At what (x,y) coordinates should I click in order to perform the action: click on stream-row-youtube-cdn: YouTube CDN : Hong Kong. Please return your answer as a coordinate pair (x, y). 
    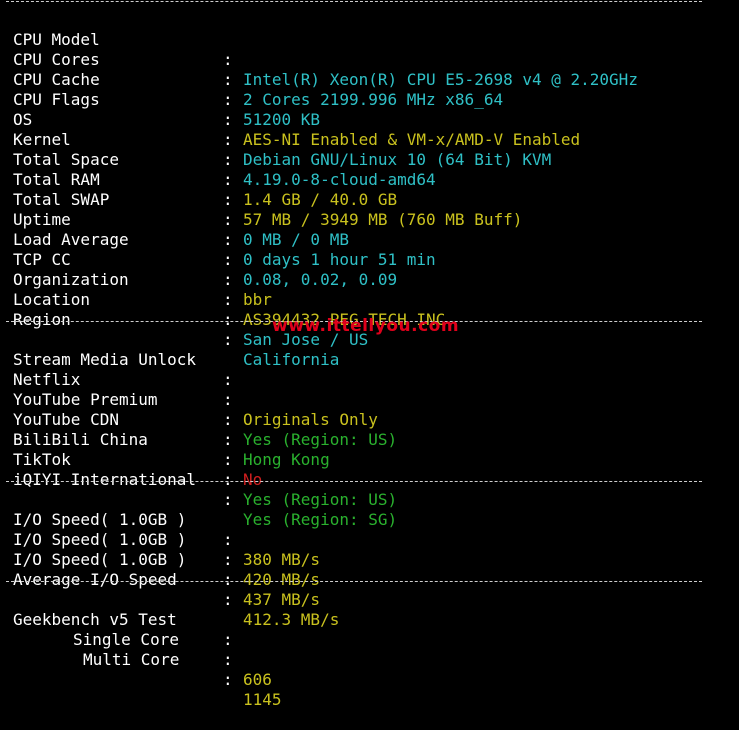
    Looking at the image, I should click on (165, 429).